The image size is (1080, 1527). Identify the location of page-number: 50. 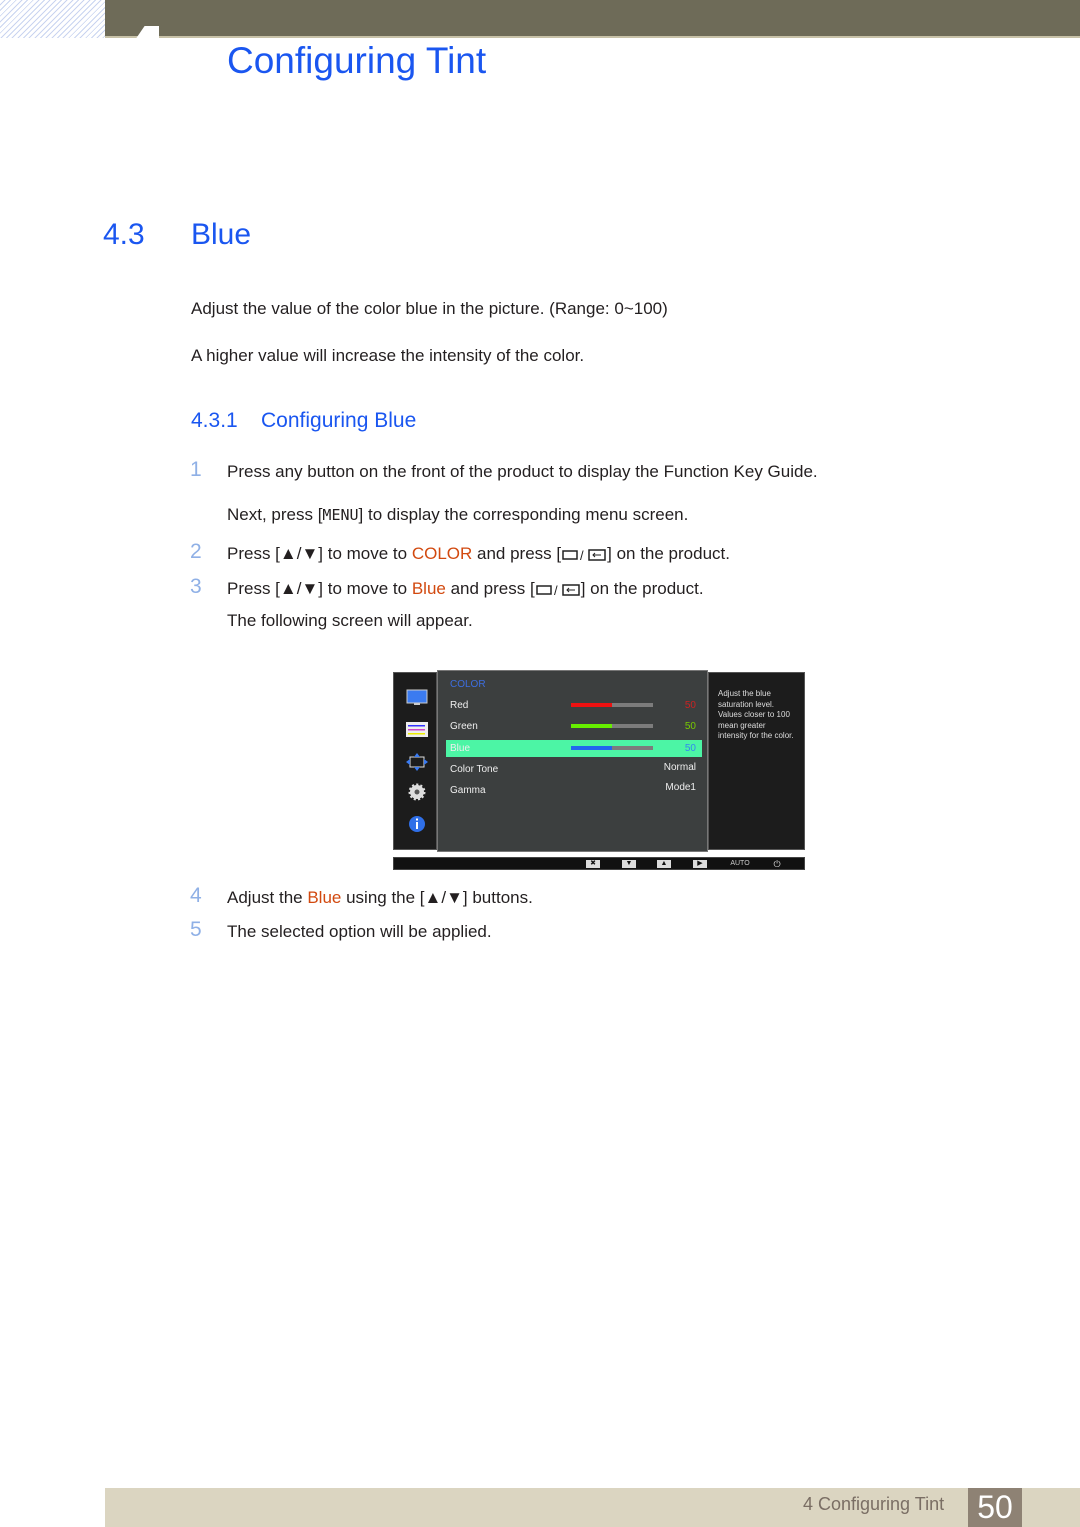
(995, 1507).